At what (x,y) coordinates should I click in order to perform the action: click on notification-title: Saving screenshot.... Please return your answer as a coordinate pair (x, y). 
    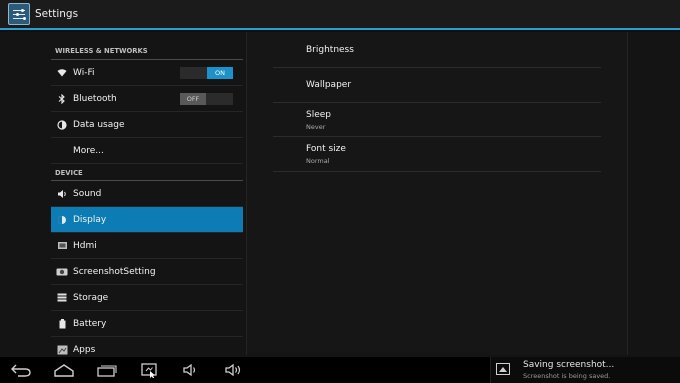
    Looking at the image, I should click on (569, 365).